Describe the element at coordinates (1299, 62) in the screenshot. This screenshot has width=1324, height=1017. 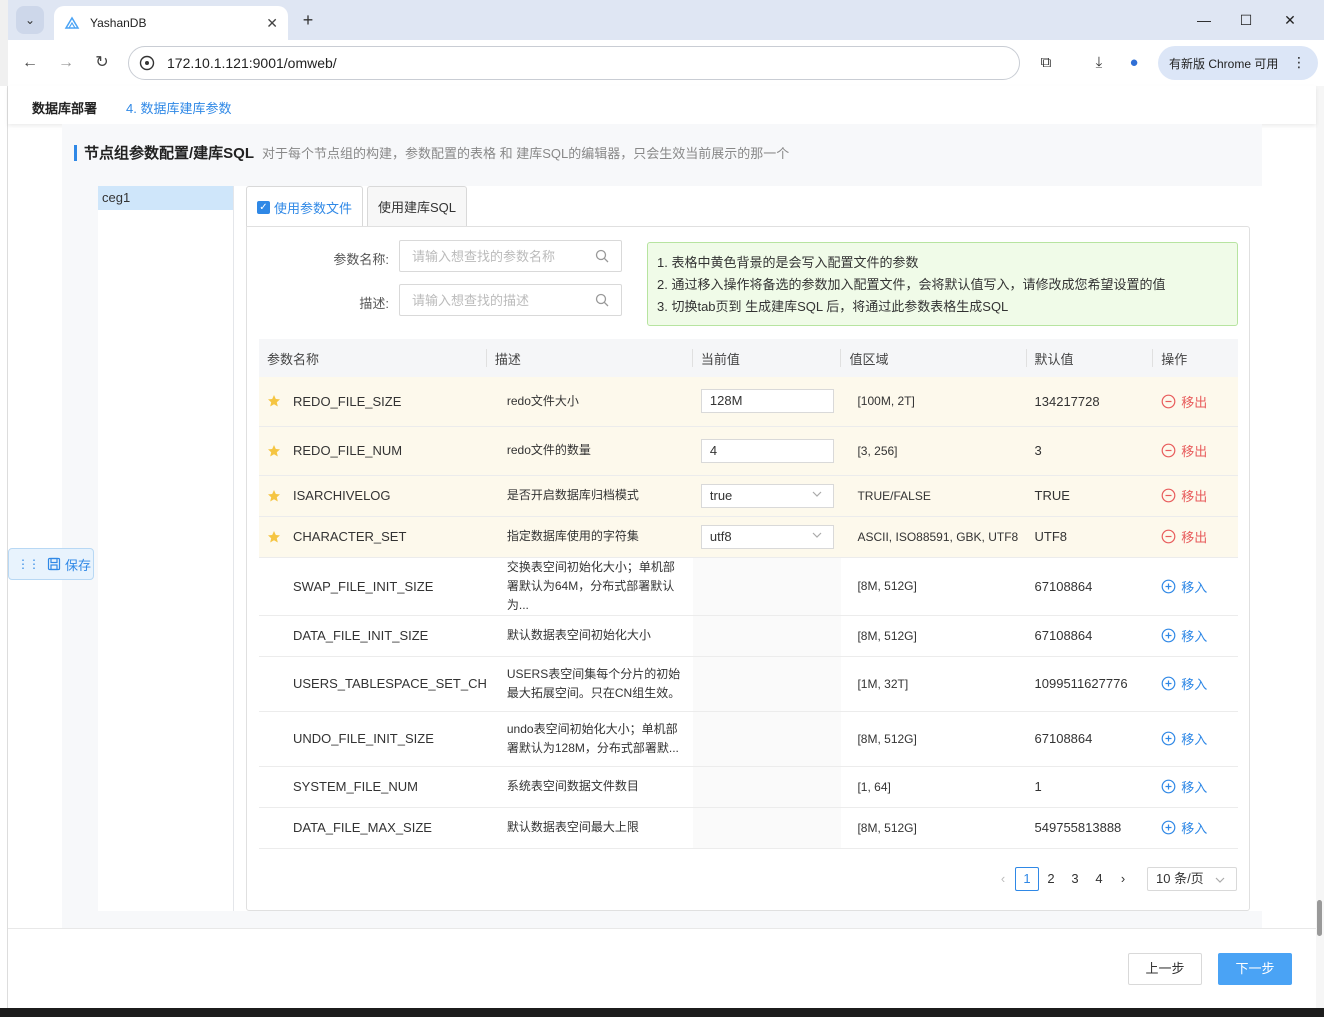
I see `chrome-menu-icon: ⋮` at that location.